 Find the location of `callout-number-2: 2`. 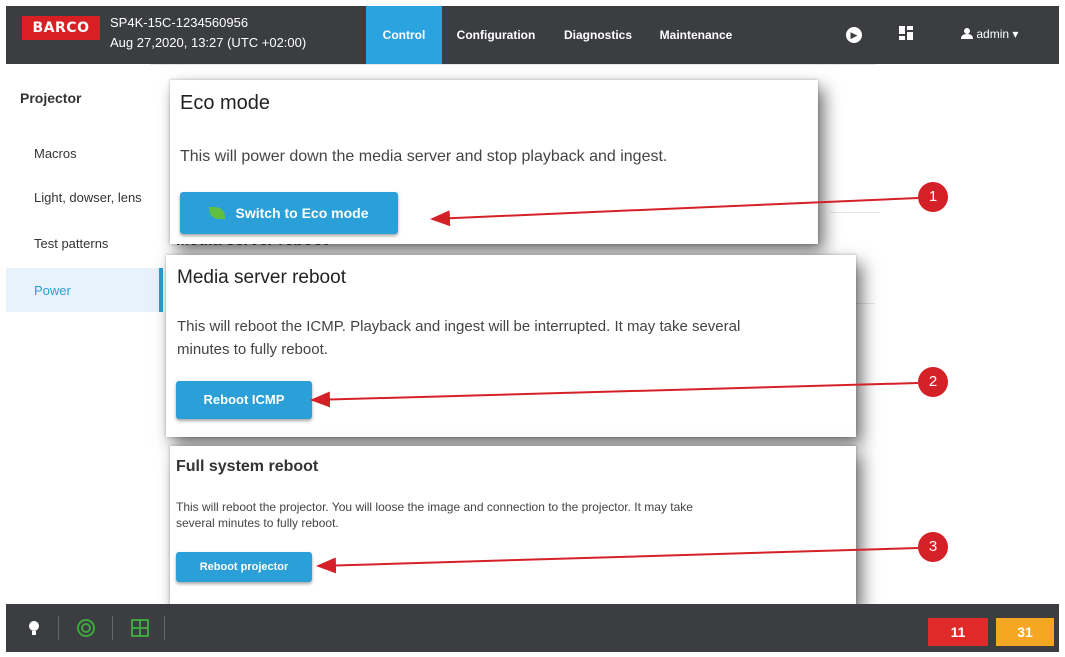

callout-number-2: 2 is located at coordinates (933, 382).